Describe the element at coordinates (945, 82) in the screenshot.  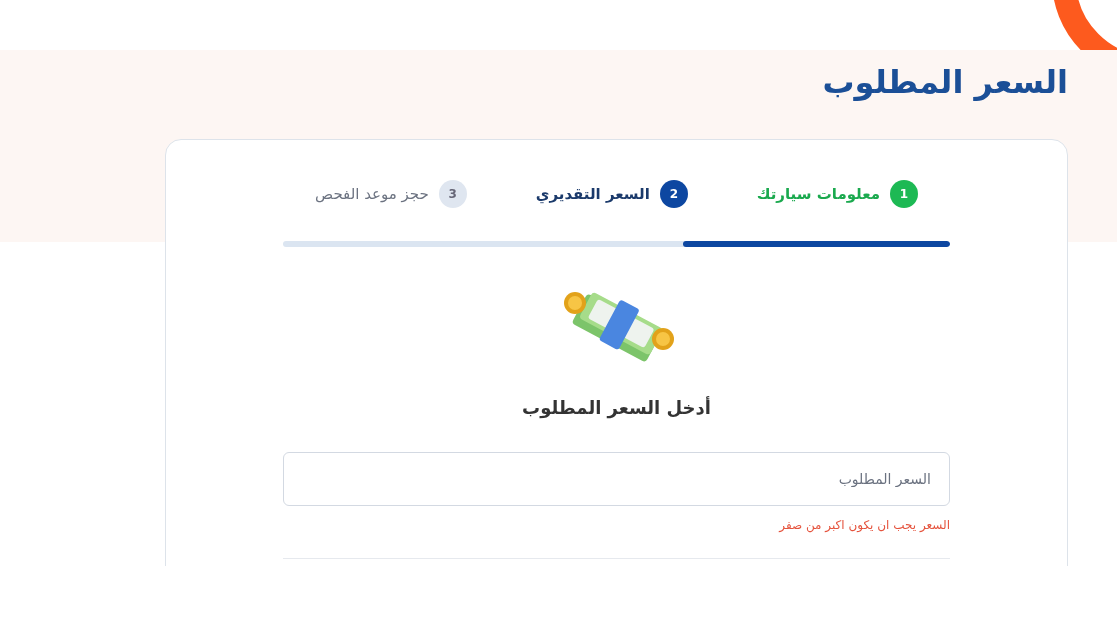
I see `page-title: السعر المطلوب` at that location.